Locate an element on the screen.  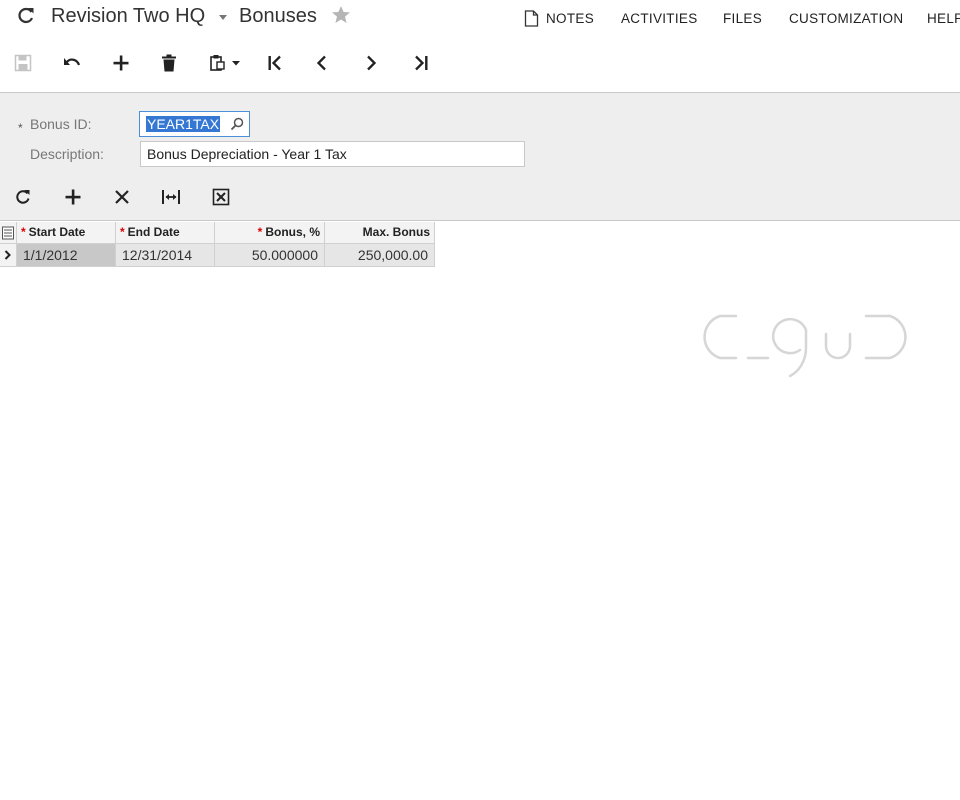
export-excel-icon is located at coordinates (221, 197).